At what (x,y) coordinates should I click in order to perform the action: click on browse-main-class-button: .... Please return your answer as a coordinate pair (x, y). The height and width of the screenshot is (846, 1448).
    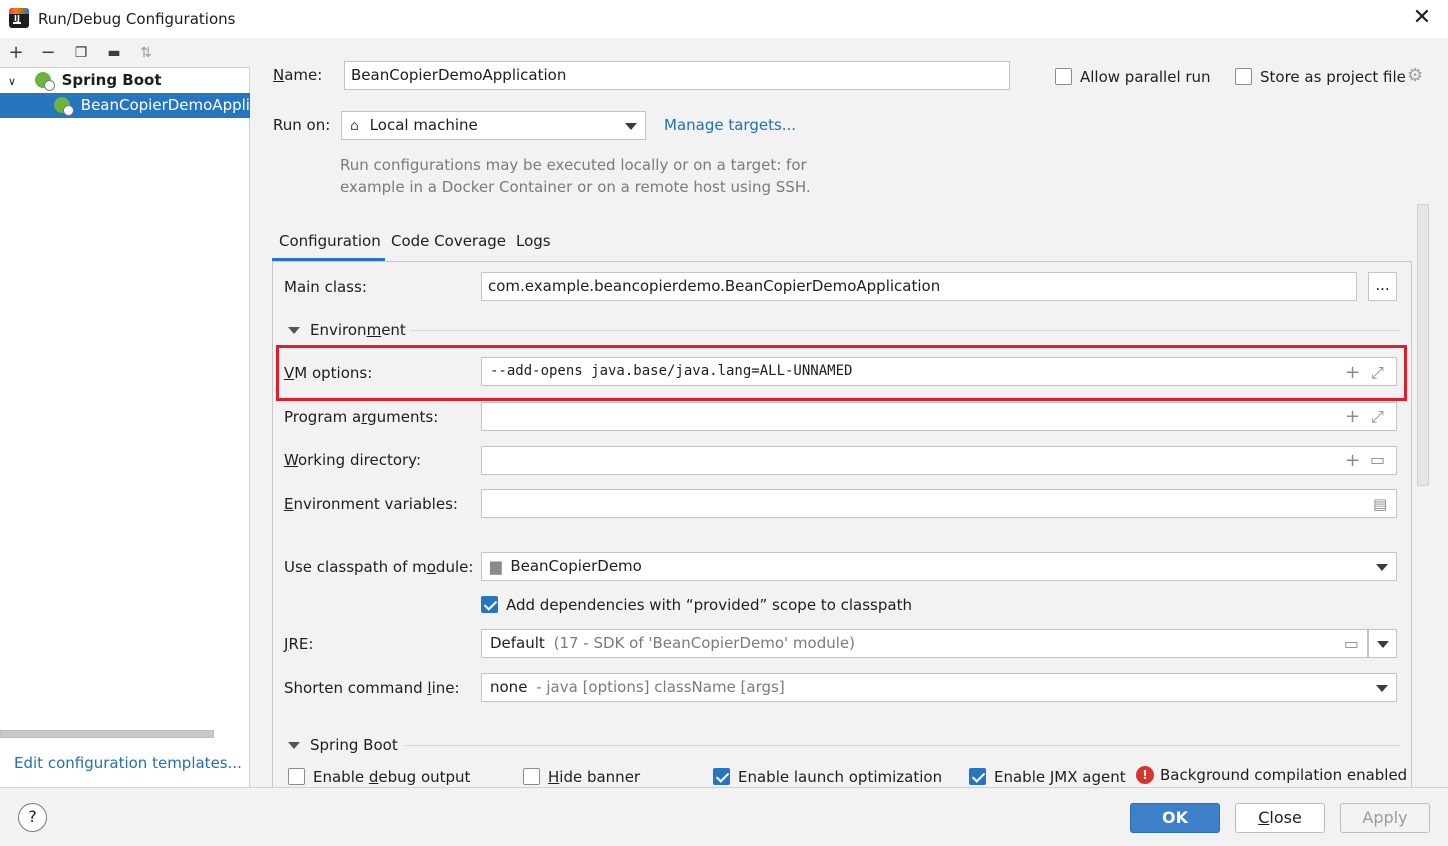
    Looking at the image, I should click on (1382, 286).